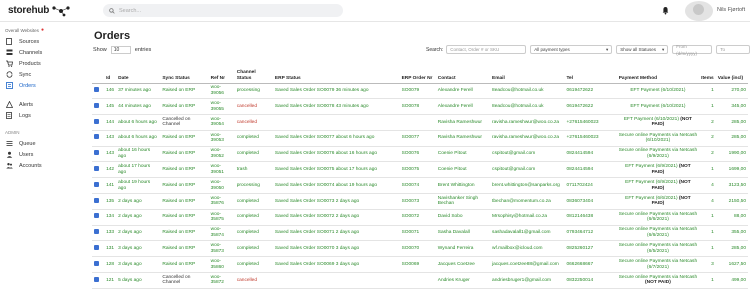  Describe the element at coordinates (642, 49) in the screenshot. I see `status-select: Show all Statuses ▾` at that location.